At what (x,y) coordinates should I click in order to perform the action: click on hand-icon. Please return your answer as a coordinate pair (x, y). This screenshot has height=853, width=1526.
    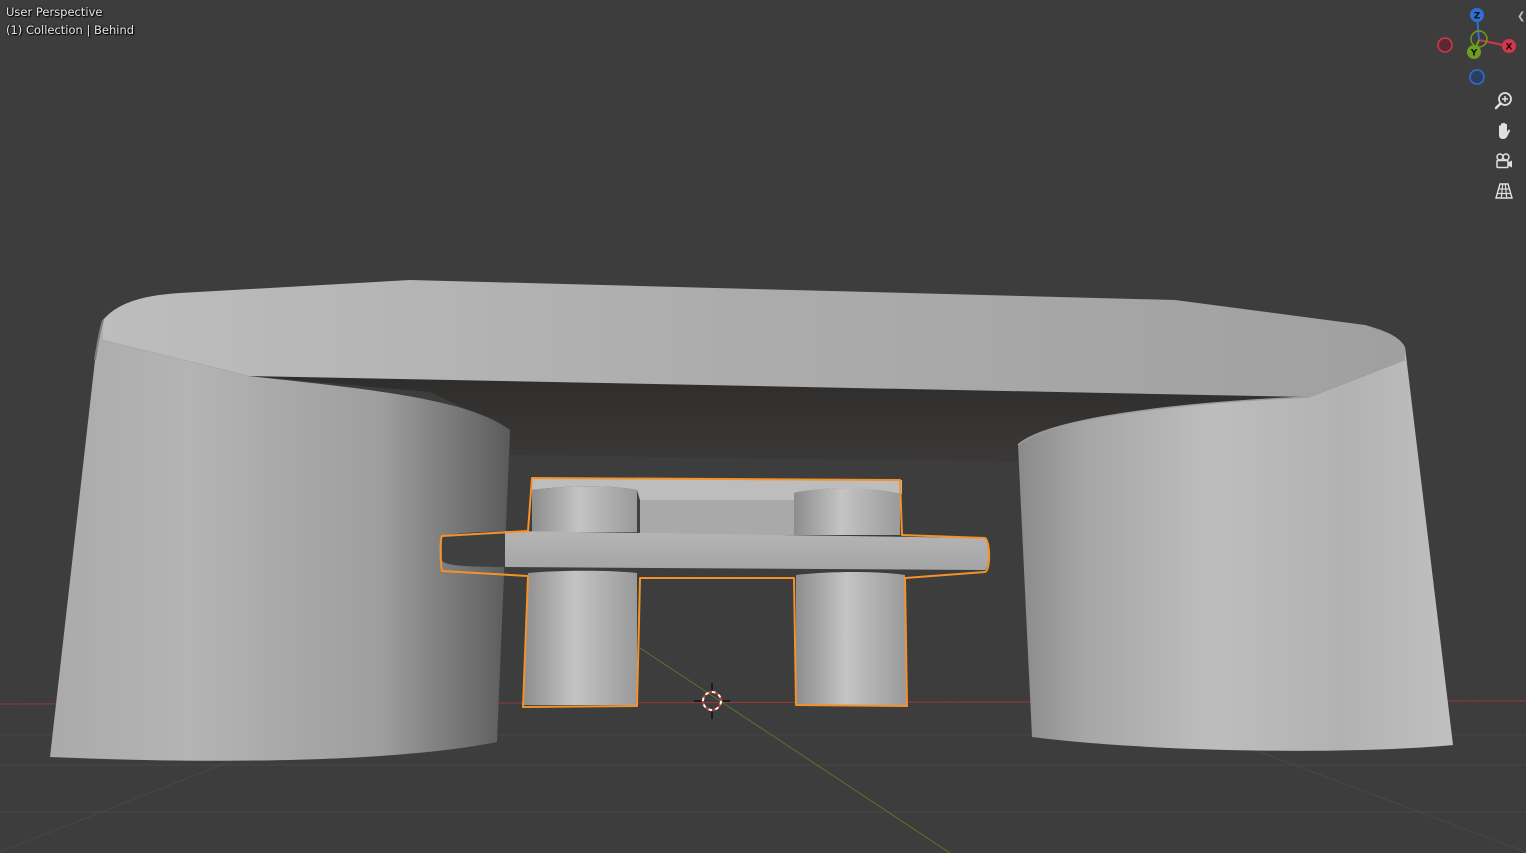
    Looking at the image, I should click on (1505, 130).